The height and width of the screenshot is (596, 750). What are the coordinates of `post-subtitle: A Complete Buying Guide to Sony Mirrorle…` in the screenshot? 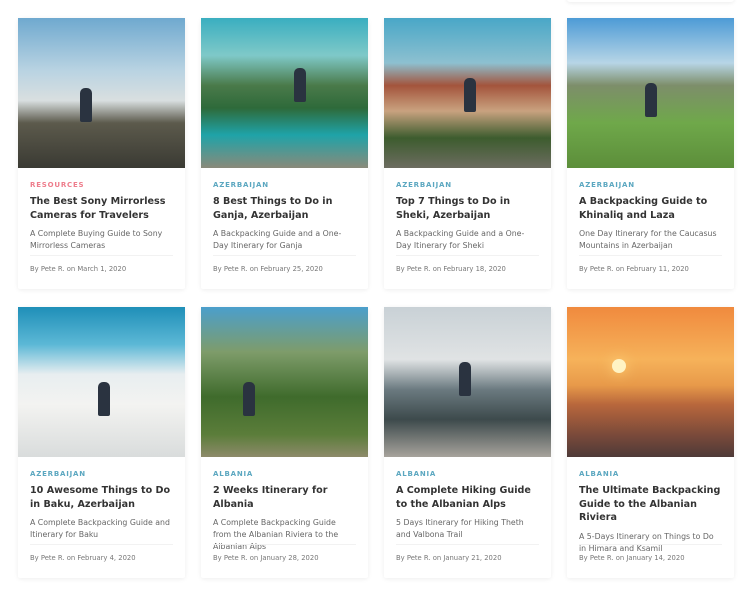 It's located at (96, 239).